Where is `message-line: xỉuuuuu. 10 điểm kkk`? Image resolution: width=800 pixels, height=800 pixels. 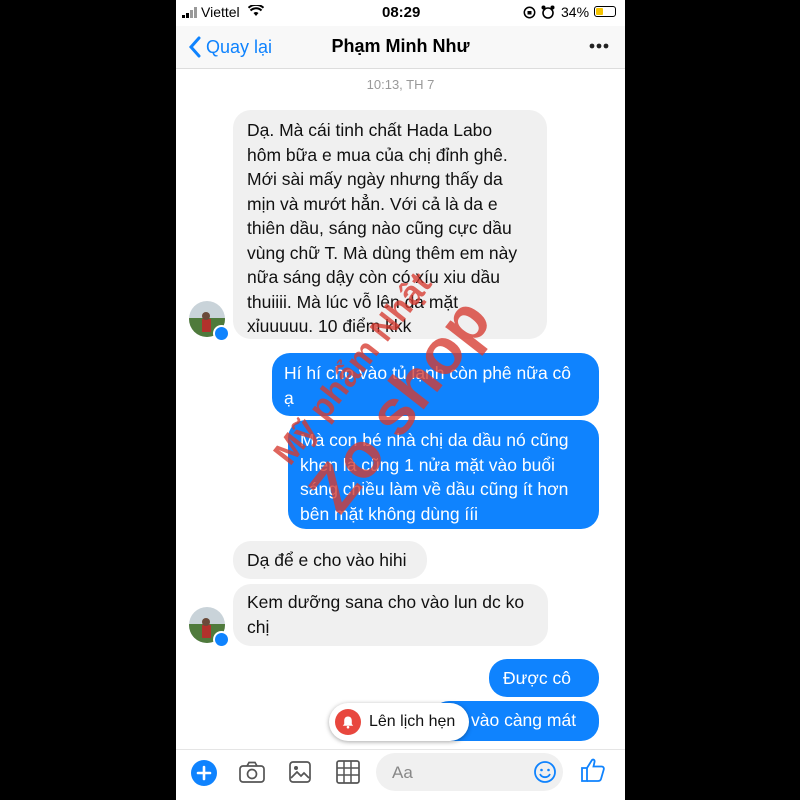
message-line: xỉuuuuu. 10 điểm kkk is located at coordinates (329, 326).